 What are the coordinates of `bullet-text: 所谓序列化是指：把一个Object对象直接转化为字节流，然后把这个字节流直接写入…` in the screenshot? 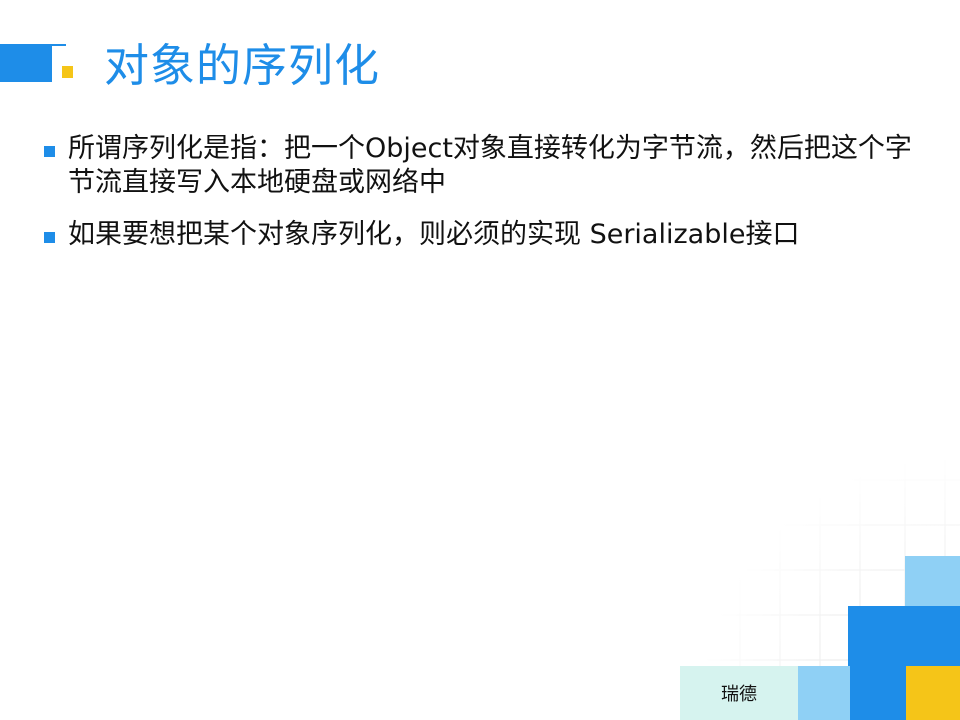 It's located at (490, 165).